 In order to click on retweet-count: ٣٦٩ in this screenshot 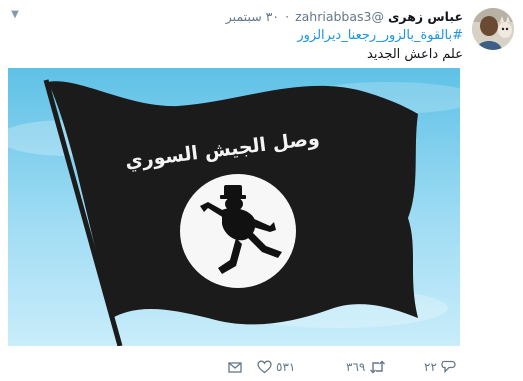, I will do `click(356, 367)`.